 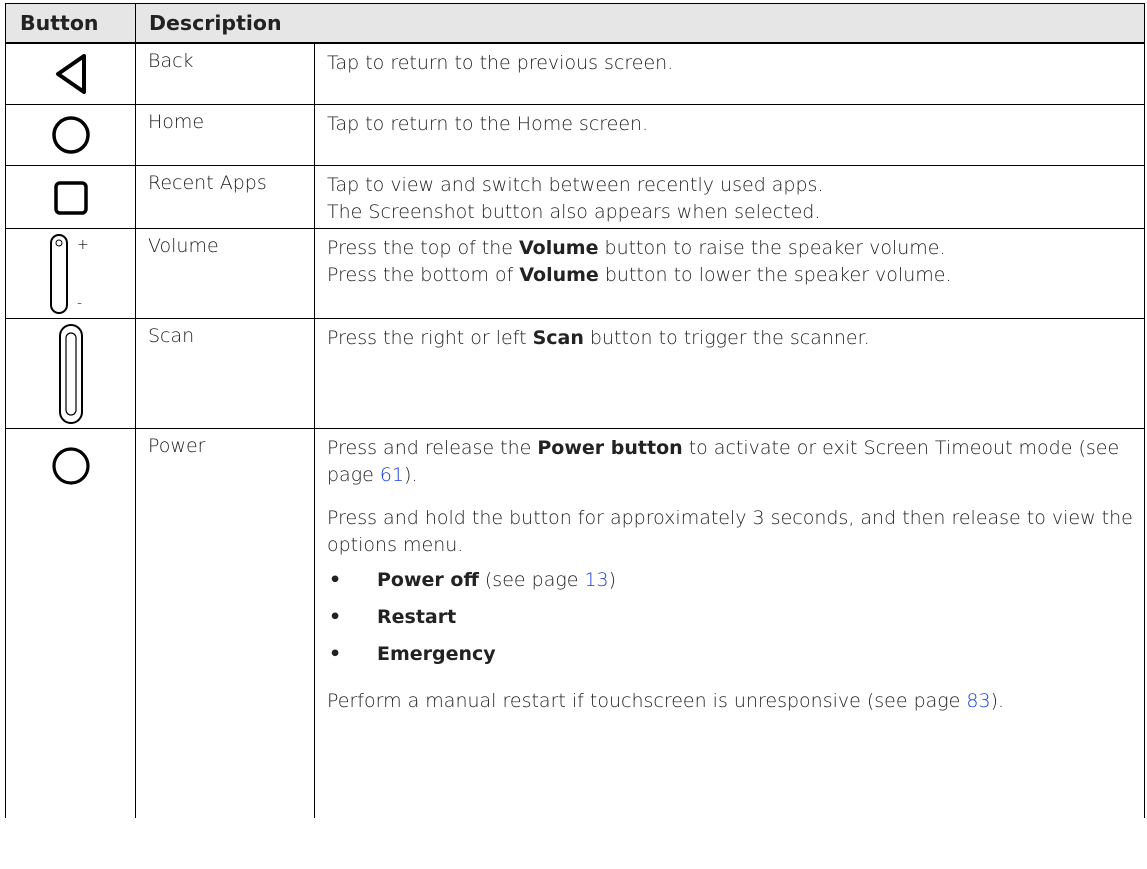 What do you see at coordinates (225, 73) in the screenshot?
I see `button-name: Back` at bounding box center [225, 73].